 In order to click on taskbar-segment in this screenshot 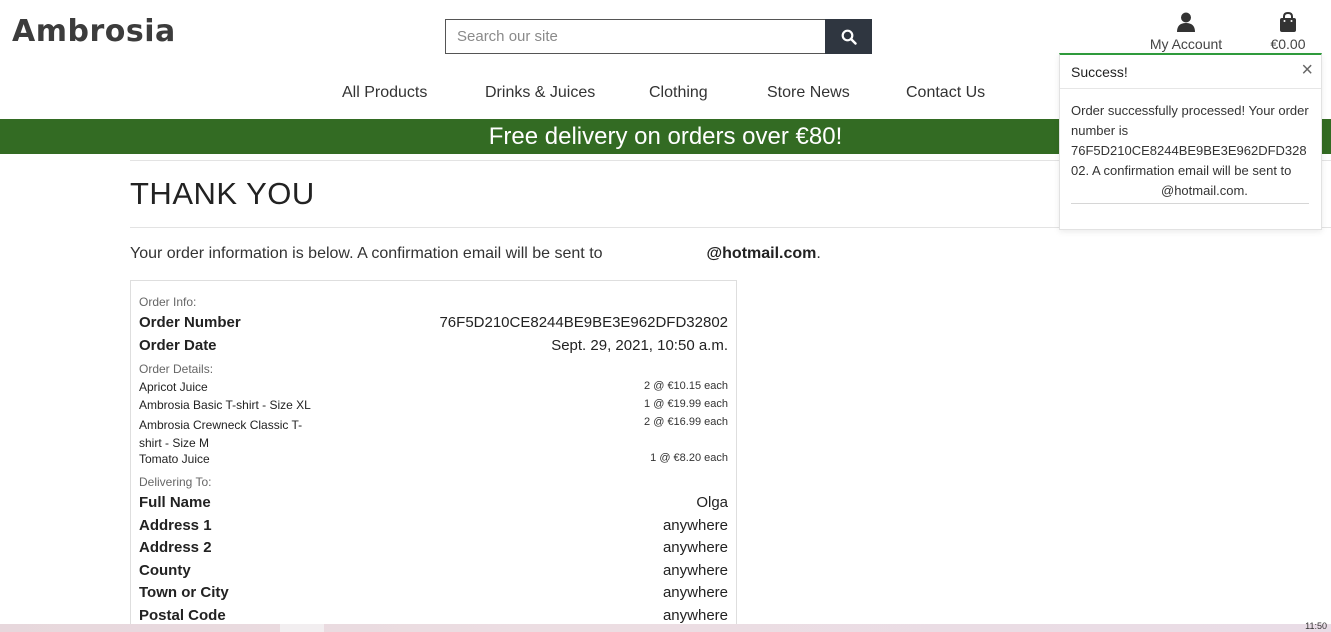, I will do `click(302, 628)`.